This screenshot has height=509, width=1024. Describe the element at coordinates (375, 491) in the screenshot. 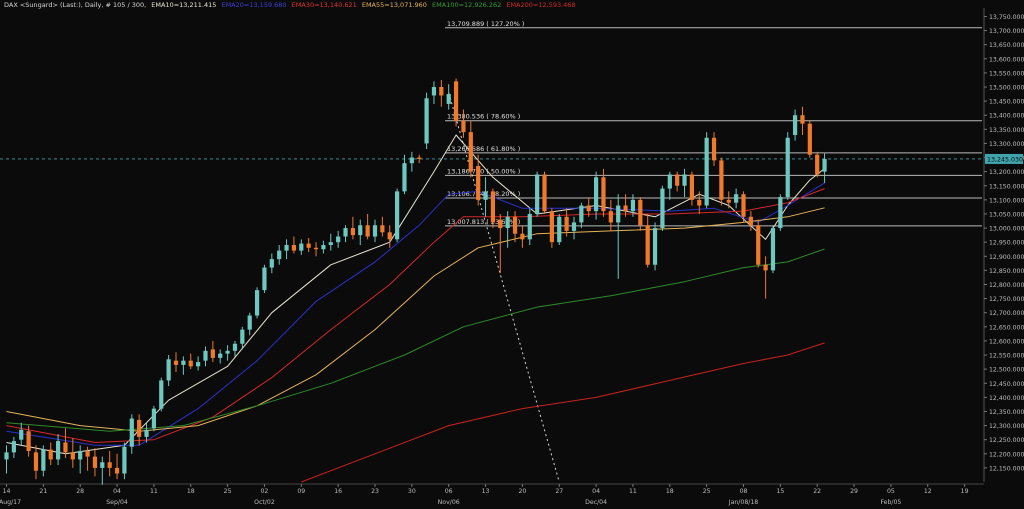

I see `x-tick-label: 23` at that location.